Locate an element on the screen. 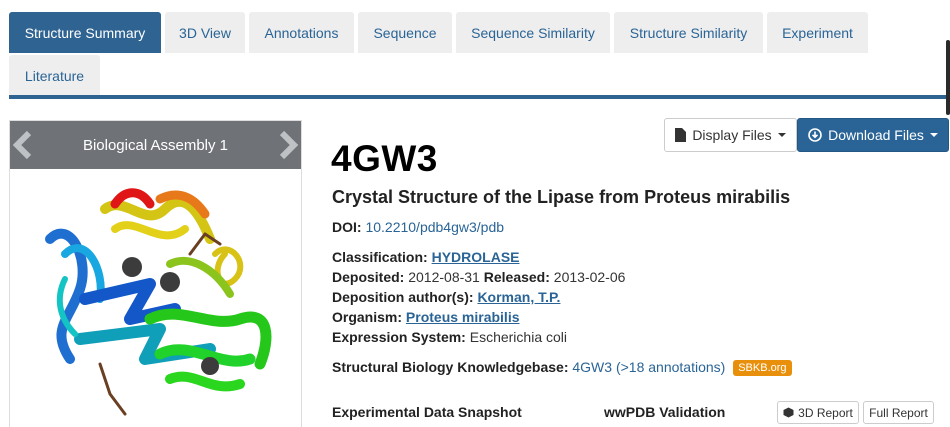 This screenshot has width=950, height=427. classification-label: Classification: is located at coordinates (380, 257).